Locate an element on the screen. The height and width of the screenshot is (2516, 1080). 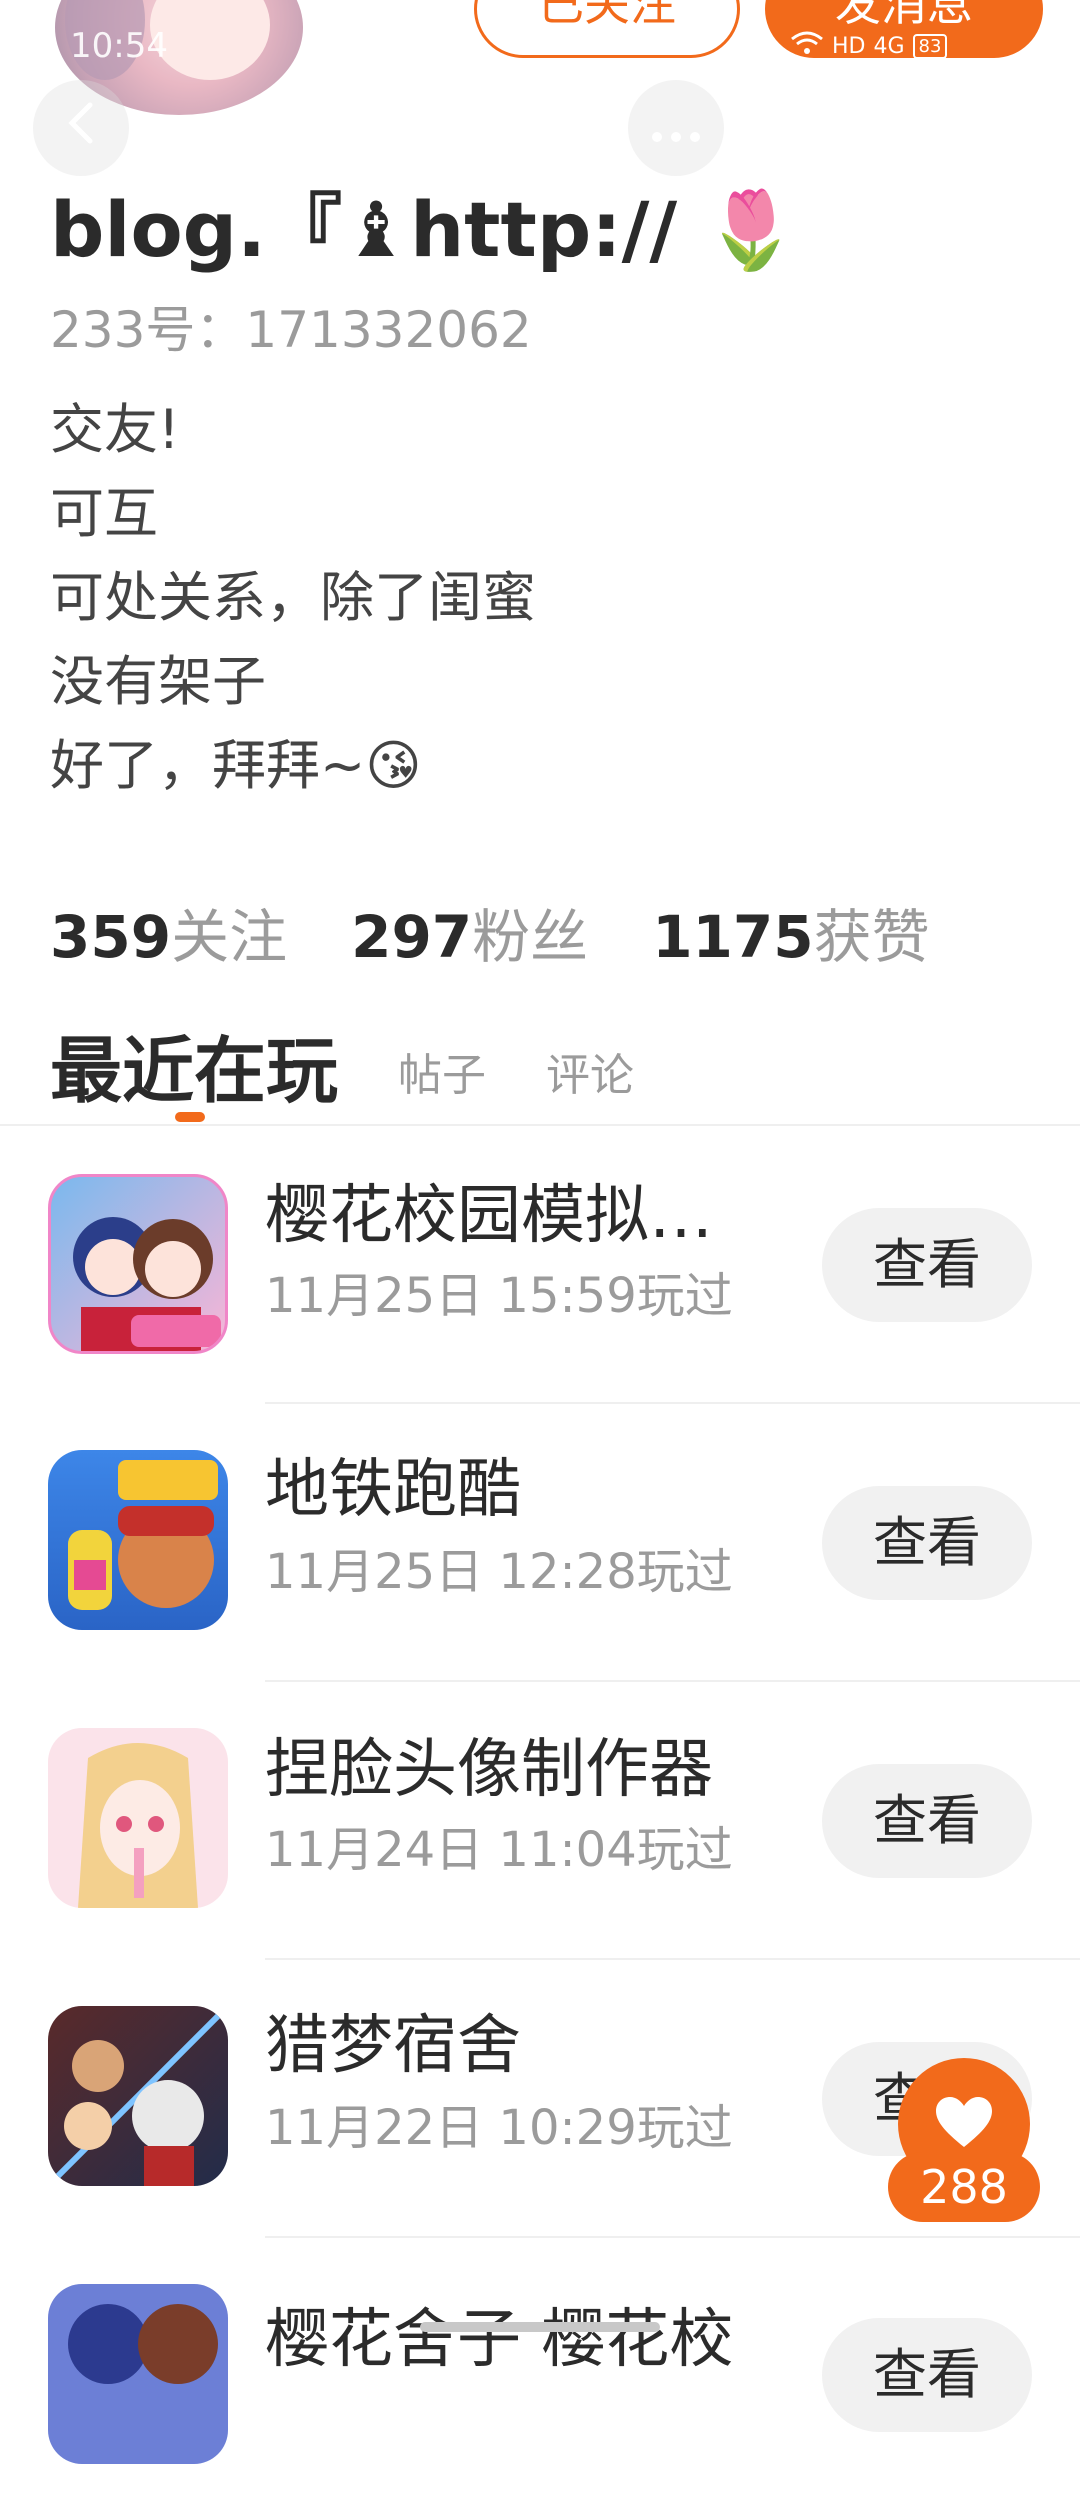
stat-following: 359关注 is located at coordinates (168, 932).